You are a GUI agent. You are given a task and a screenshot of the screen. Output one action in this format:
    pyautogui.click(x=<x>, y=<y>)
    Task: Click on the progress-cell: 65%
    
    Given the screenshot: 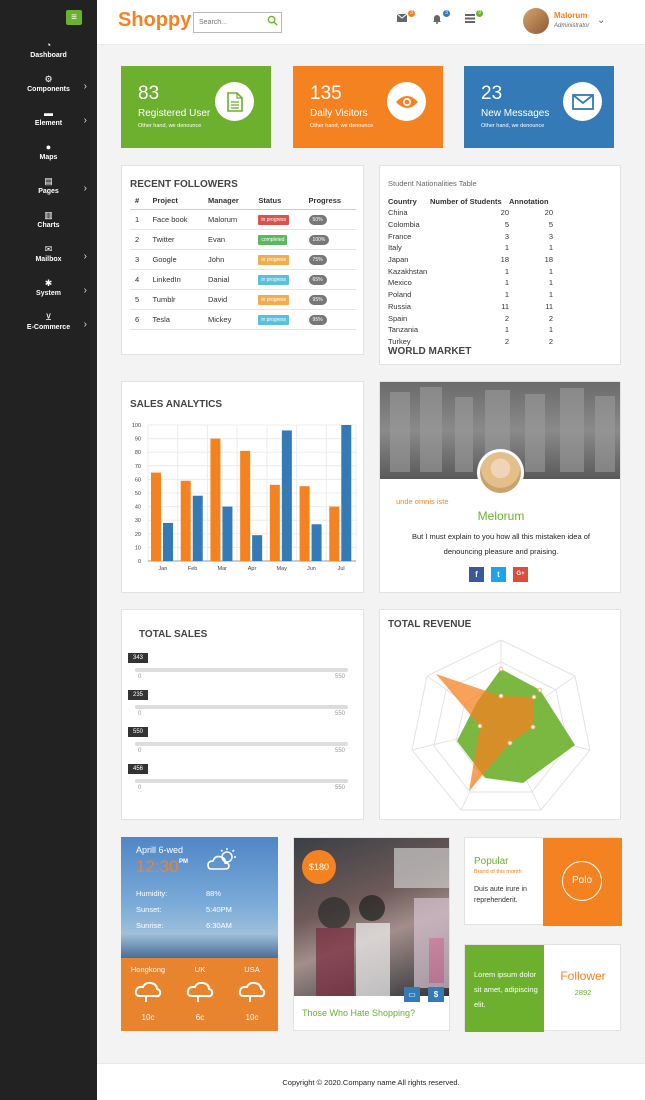 What is the action you would take?
    pyautogui.click(x=329, y=279)
    